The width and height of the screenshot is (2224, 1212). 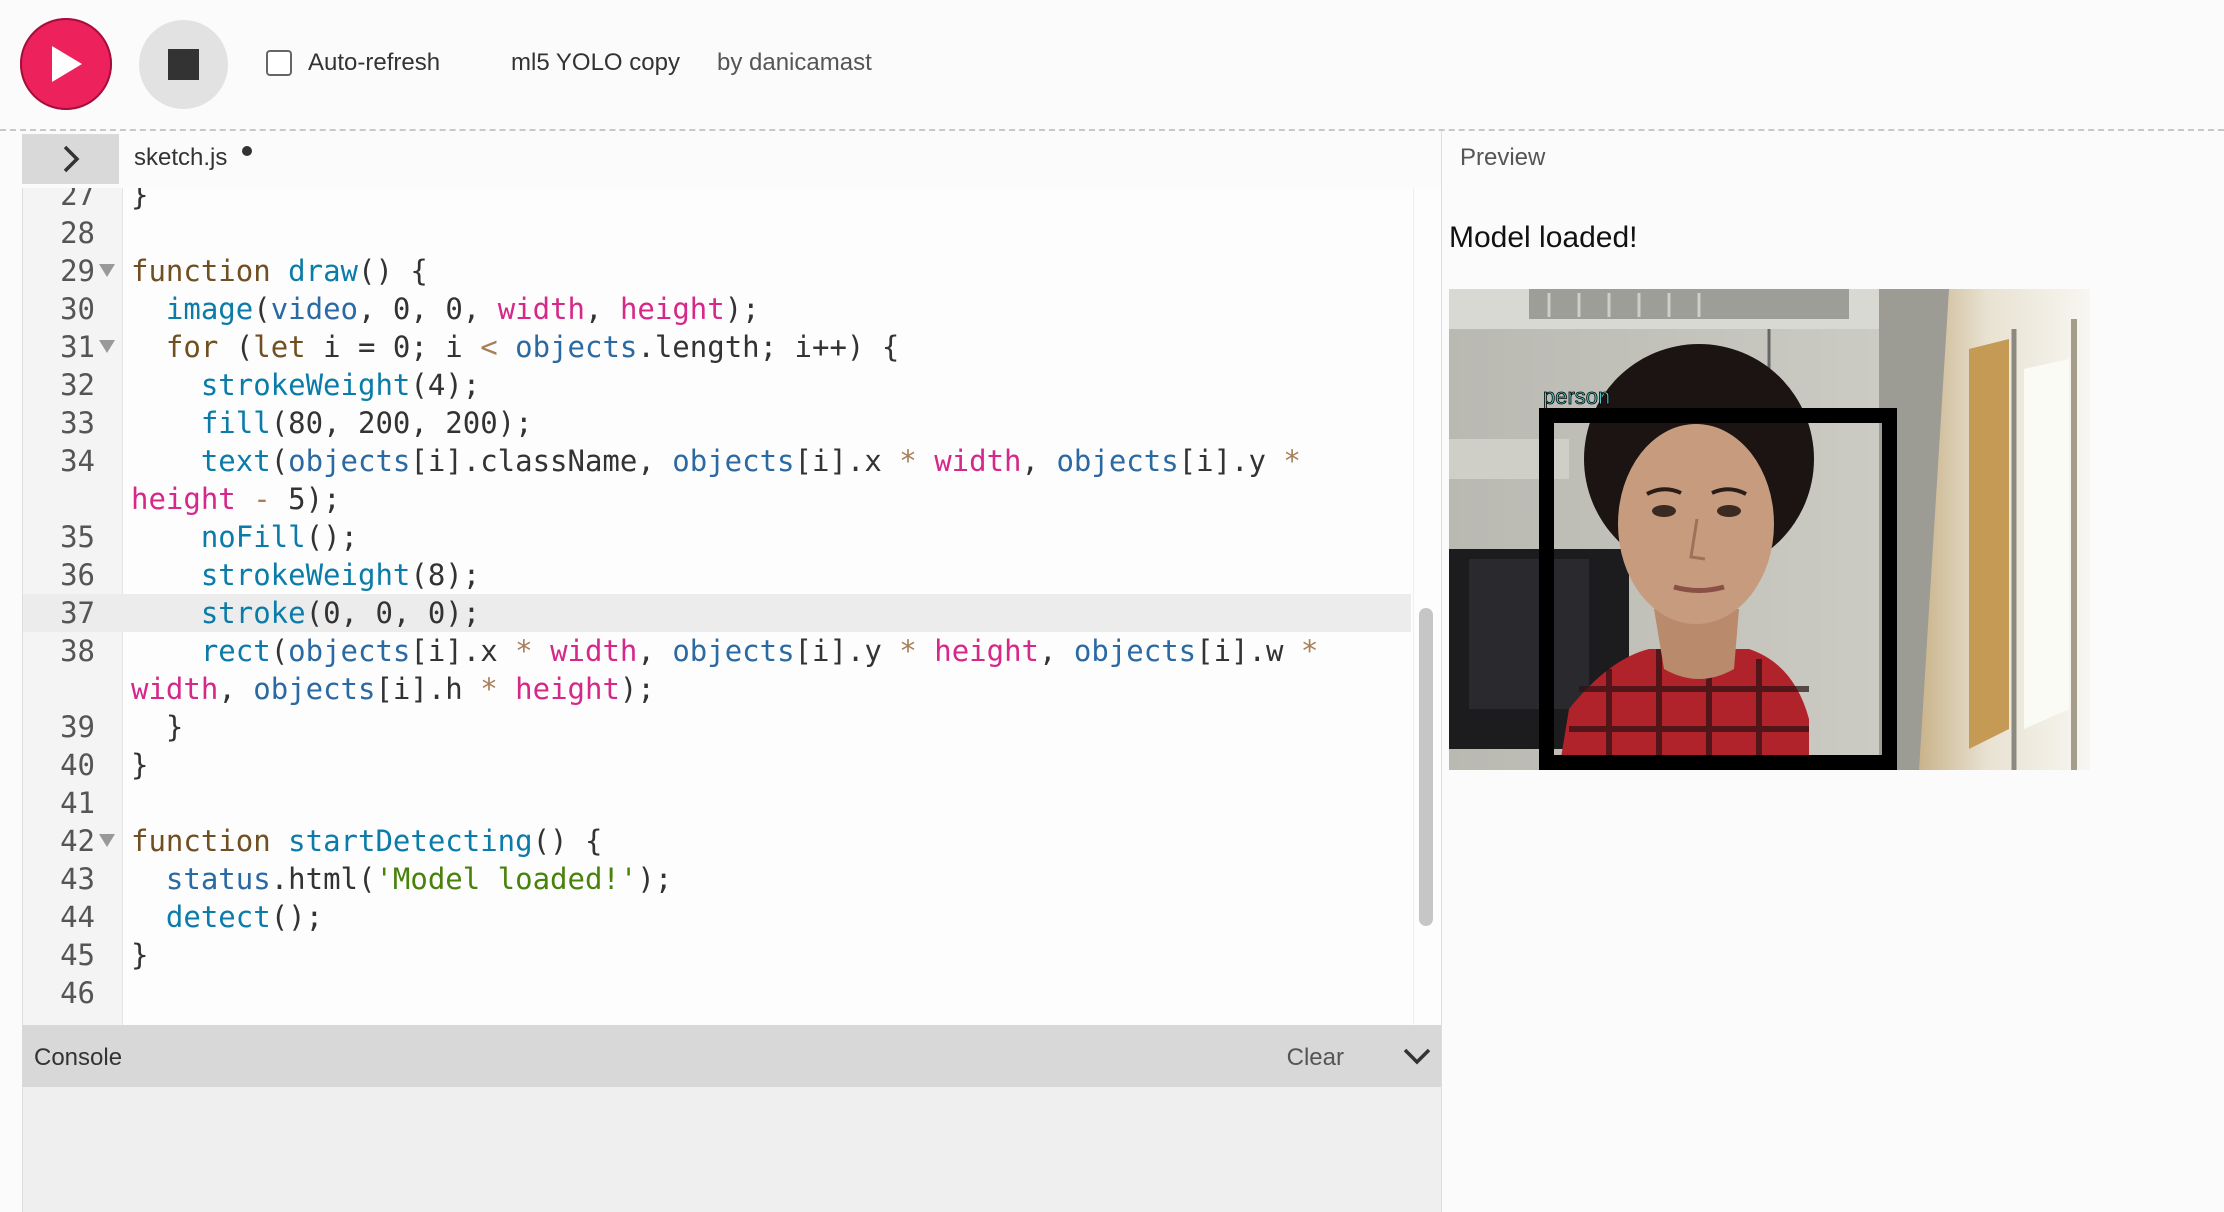 What do you see at coordinates (77, 423) in the screenshot?
I see `line-number: 33` at bounding box center [77, 423].